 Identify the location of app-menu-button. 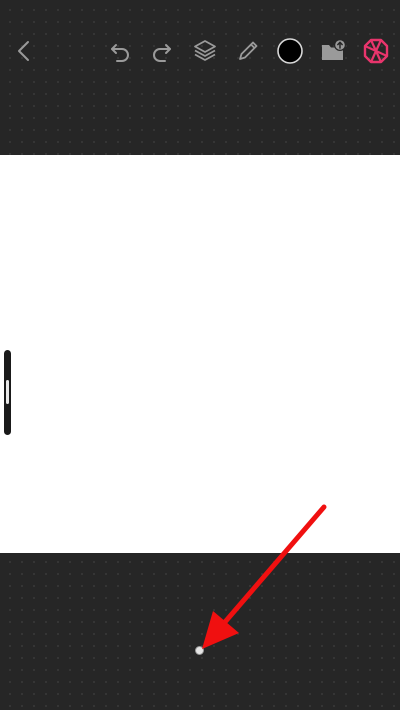
(376, 51).